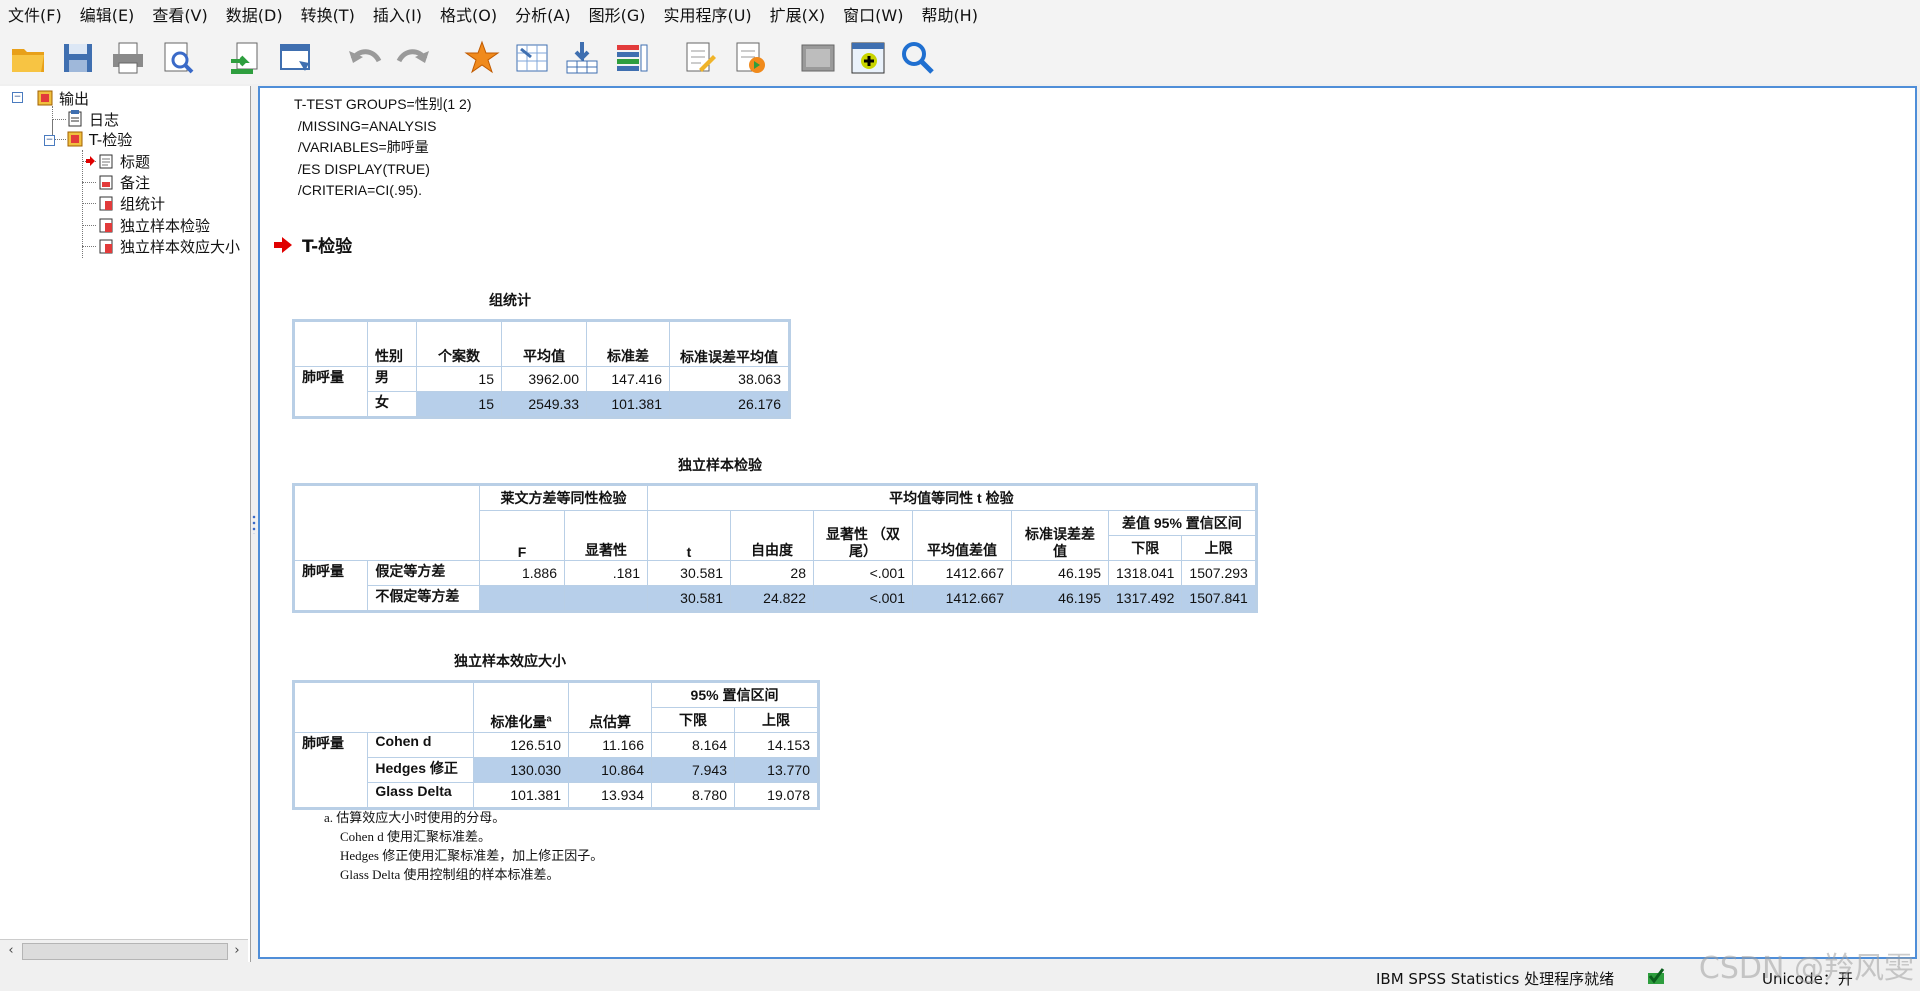 The width and height of the screenshot is (1920, 991). What do you see at coordinates (78, 58) in the screenshot?
I see `save-icon` at bounding box center [78, 58].